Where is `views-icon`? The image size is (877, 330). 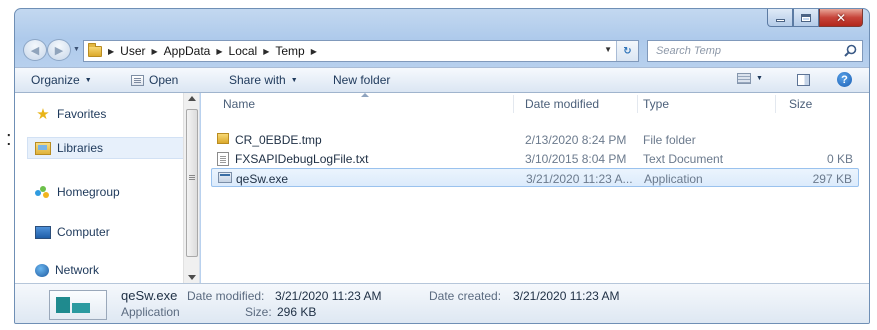
views-icon is located at coordinates (744, 78).